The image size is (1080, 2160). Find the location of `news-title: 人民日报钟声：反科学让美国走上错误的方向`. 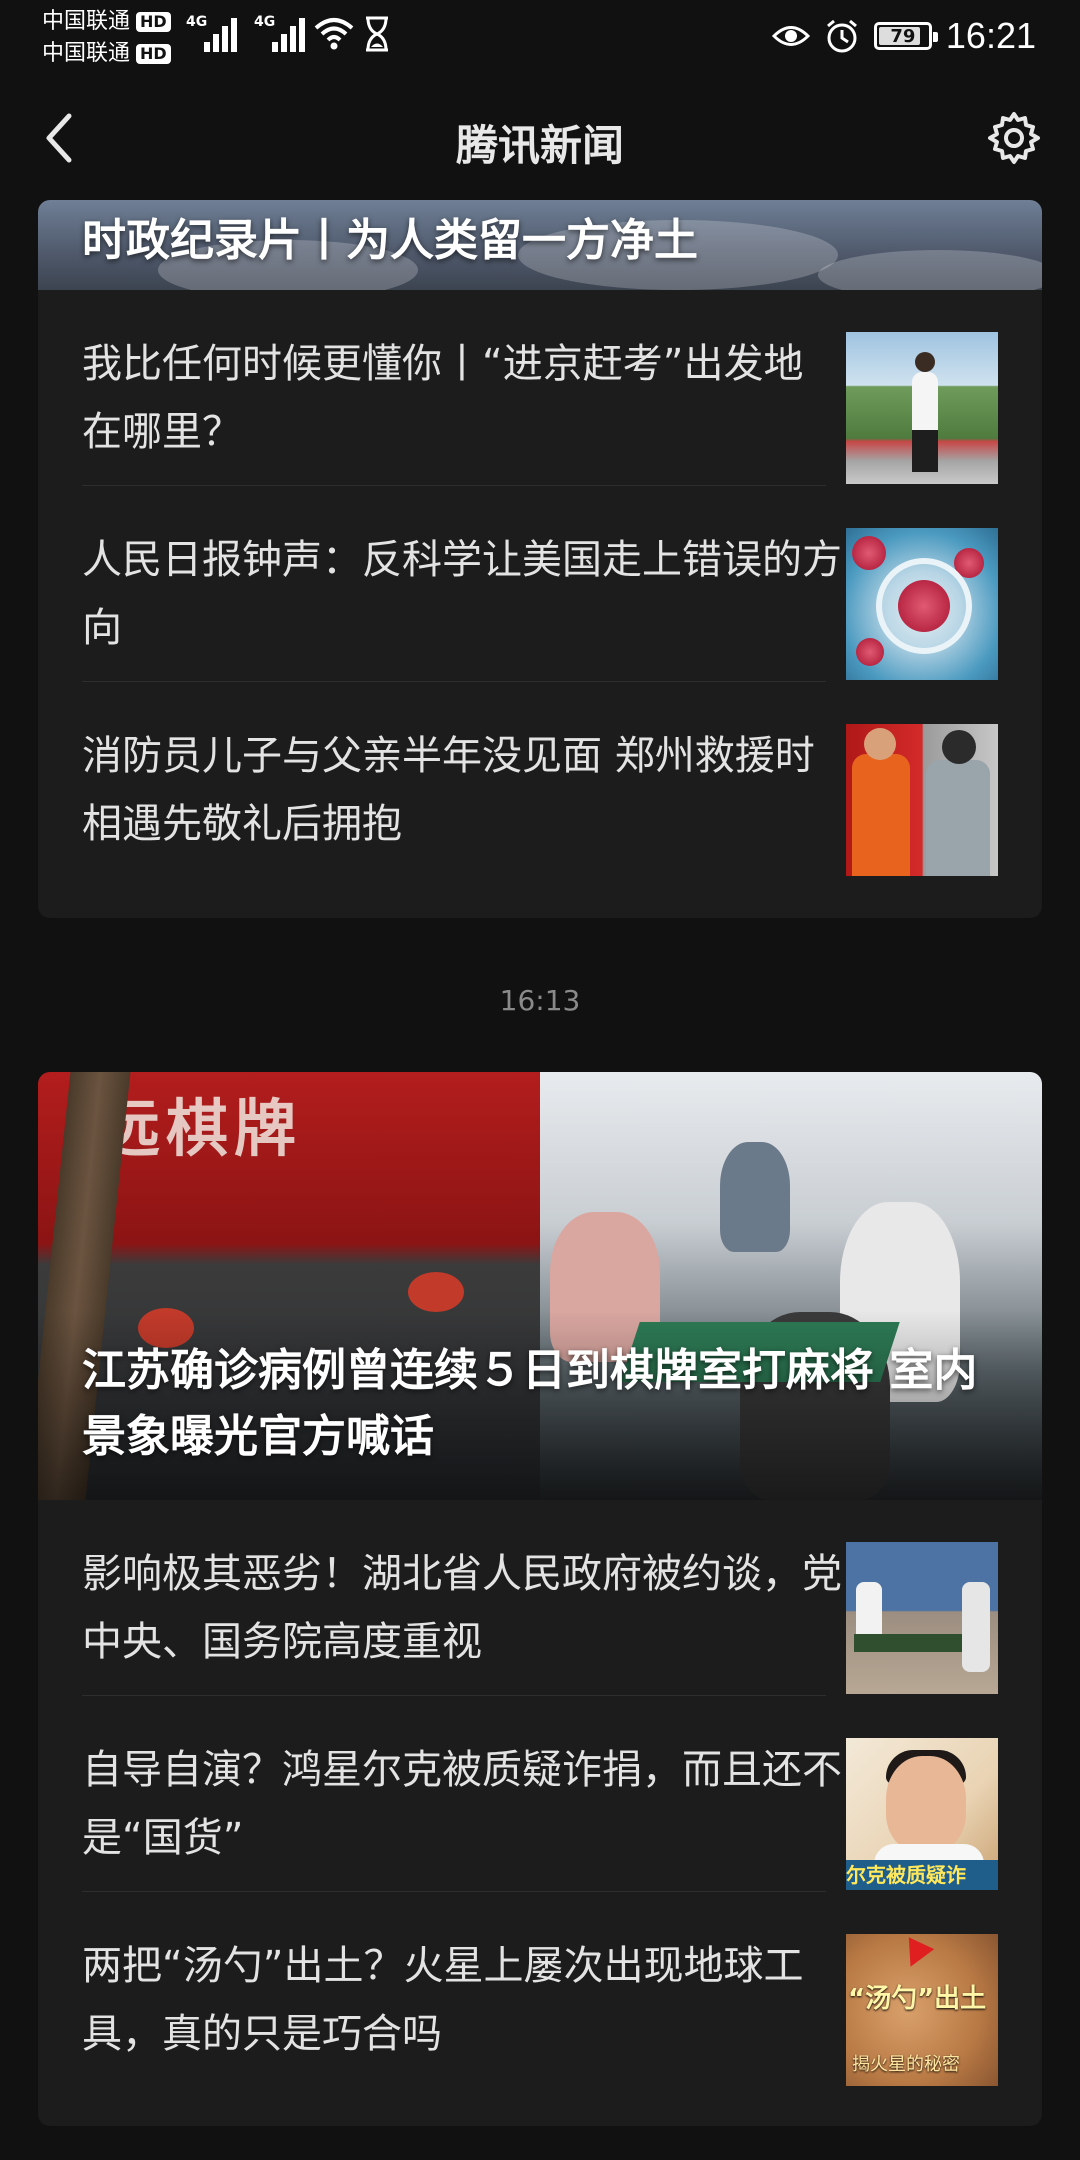

news-title: 人民日报钟声：反科学让美国走上错误的方向 is located at coordinates (462, 594).